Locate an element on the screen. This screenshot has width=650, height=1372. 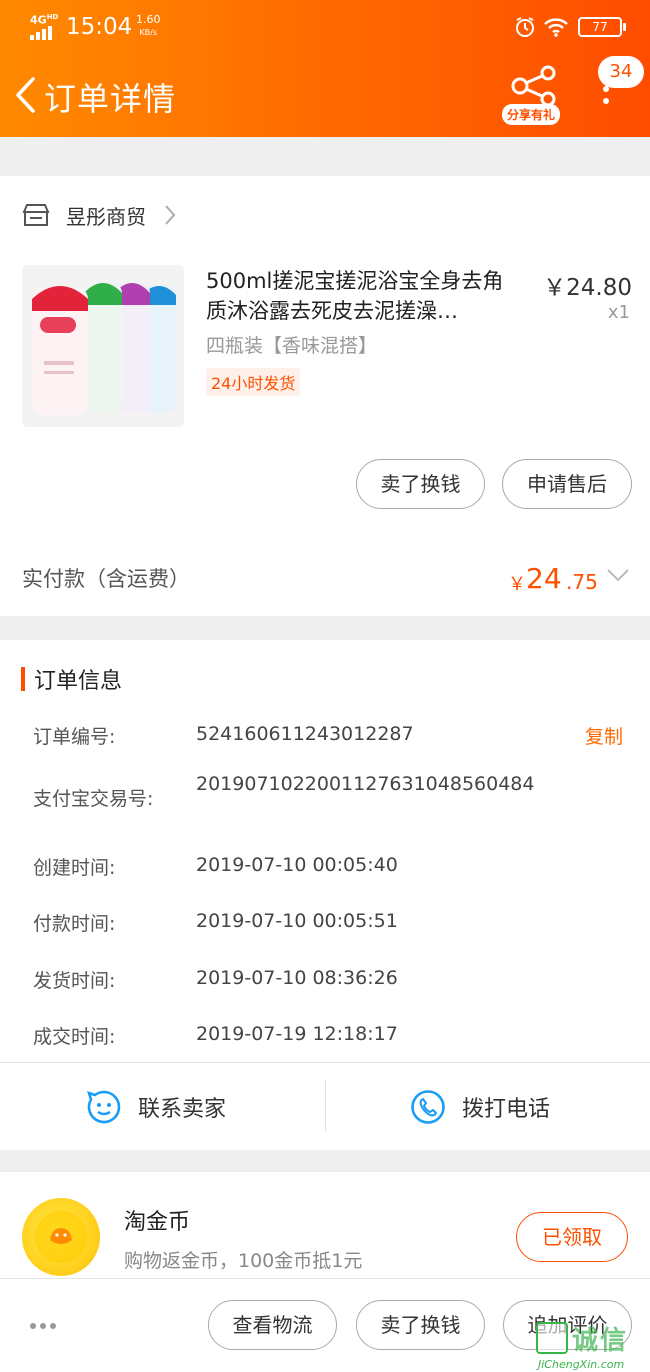
contact-seller-button: 联系卖家 is located at coordinates (156, 1107).